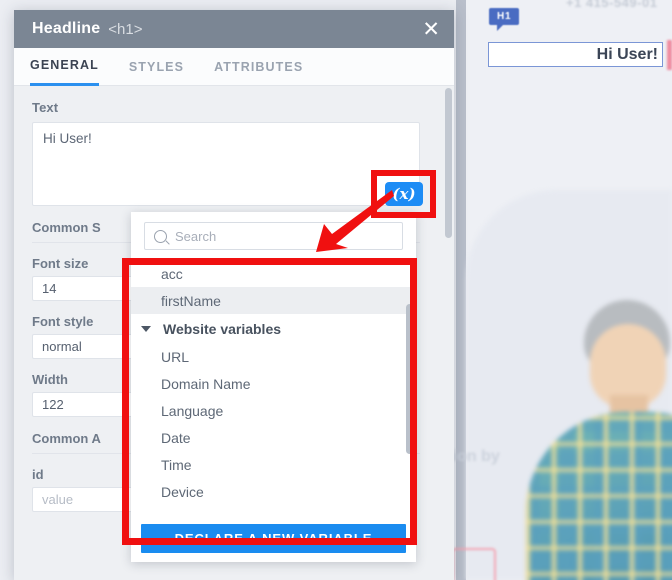 The height and width of the screenshot is (580, 672). What do you see at coordinates (273, 538) in the screenshot?
I see `declare-new-variable-button: DECLARE A NEW VARIABLE` at bounding box center [273, 538].